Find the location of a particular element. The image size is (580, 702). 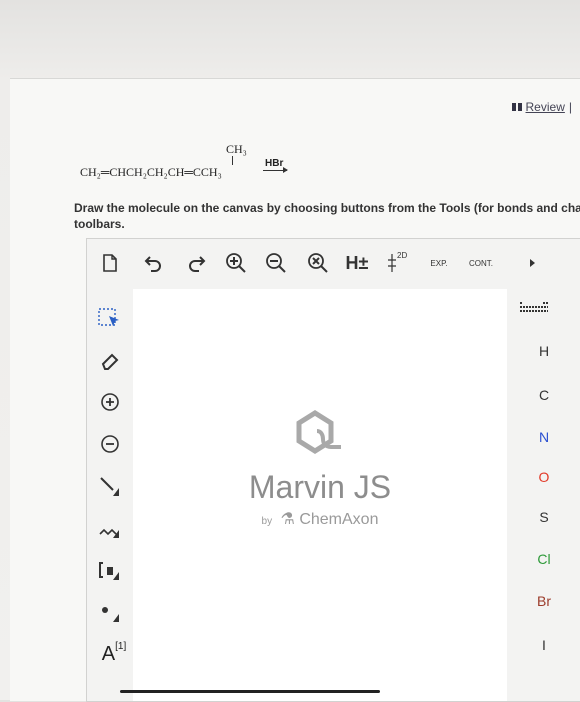

add-explicit-hydrogens-button: H± is located at coordinates (357, 263).